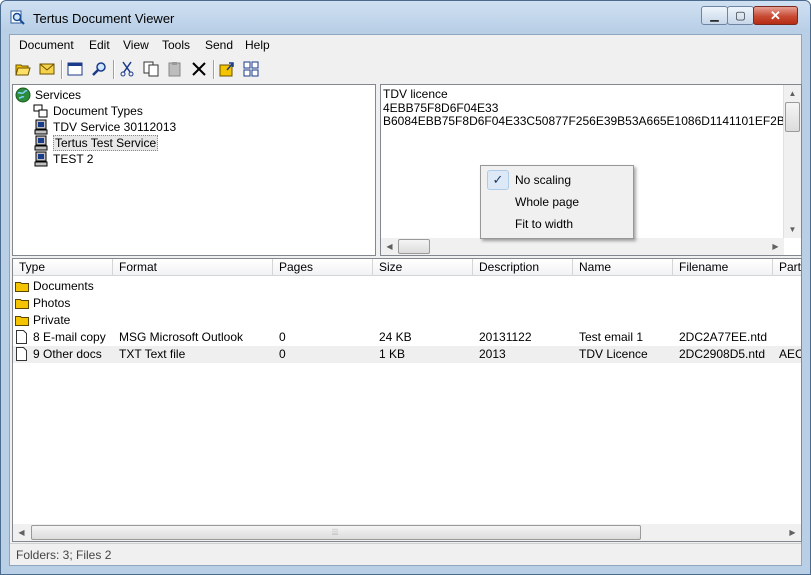 Image resolution: width=811 pixels, height=575 pixels. I want to click on scaling-context-menu: ✓ No scaling Whole page Fit to width, so click(557, 202).